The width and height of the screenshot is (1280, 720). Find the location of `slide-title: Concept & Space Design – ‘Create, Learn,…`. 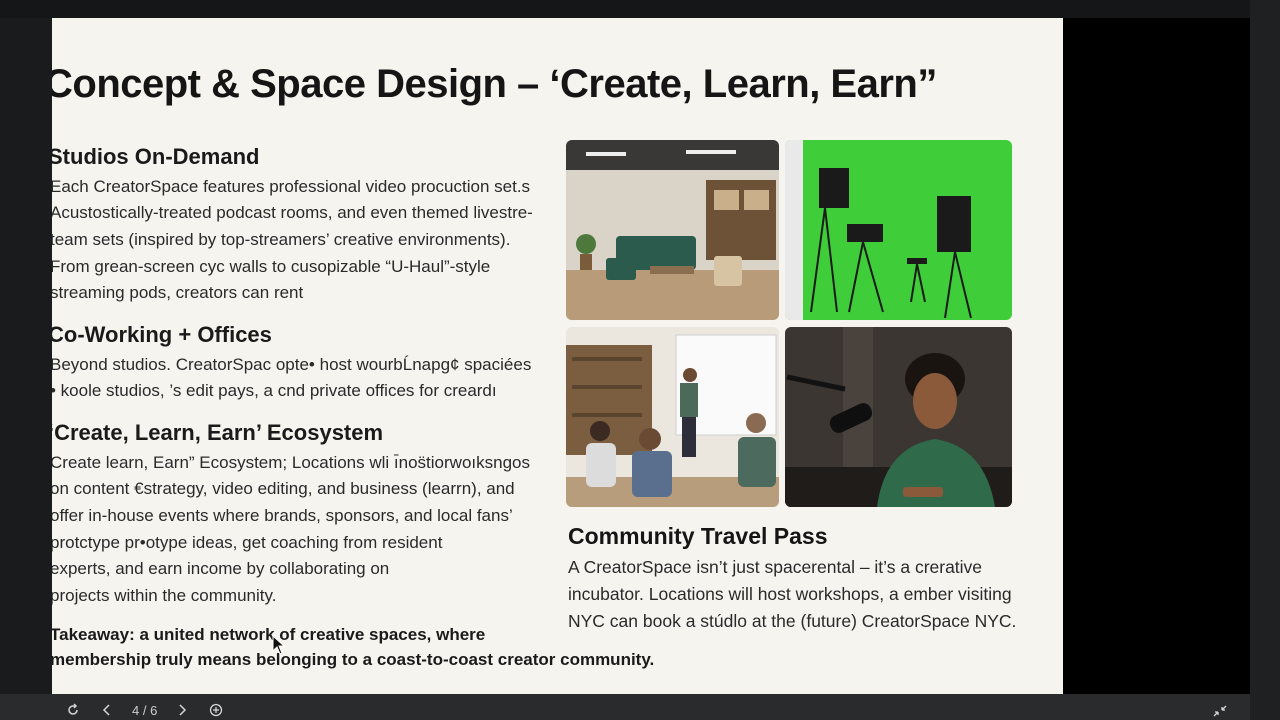

slide-title: Concept & Space Design – ‘Create, Learn,… is located at coordinates (494, 84).